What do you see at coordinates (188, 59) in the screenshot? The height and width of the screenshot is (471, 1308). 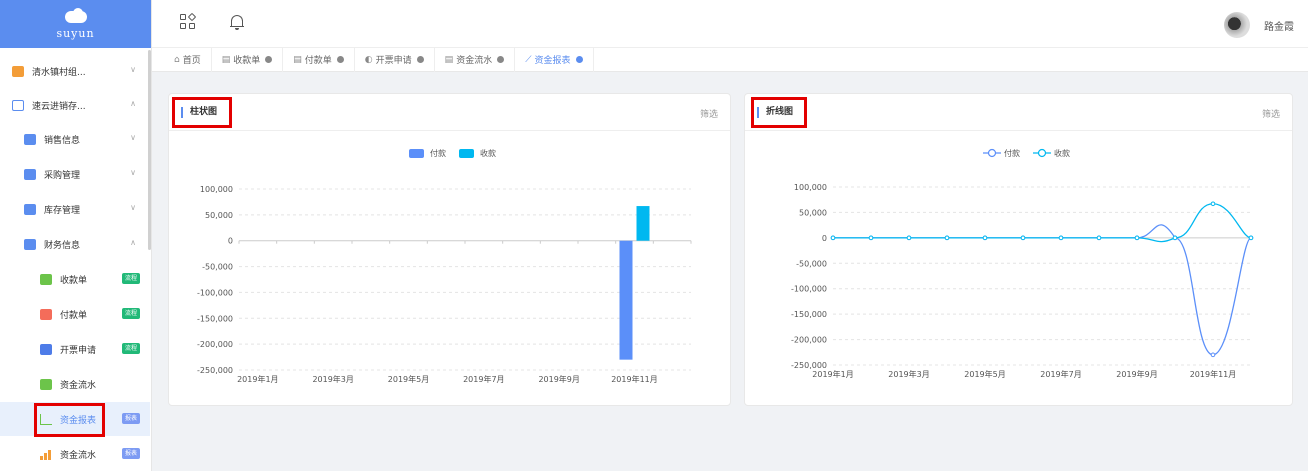 I see `tab-home: ⌂ 首页` at bounding box center [188, 59].